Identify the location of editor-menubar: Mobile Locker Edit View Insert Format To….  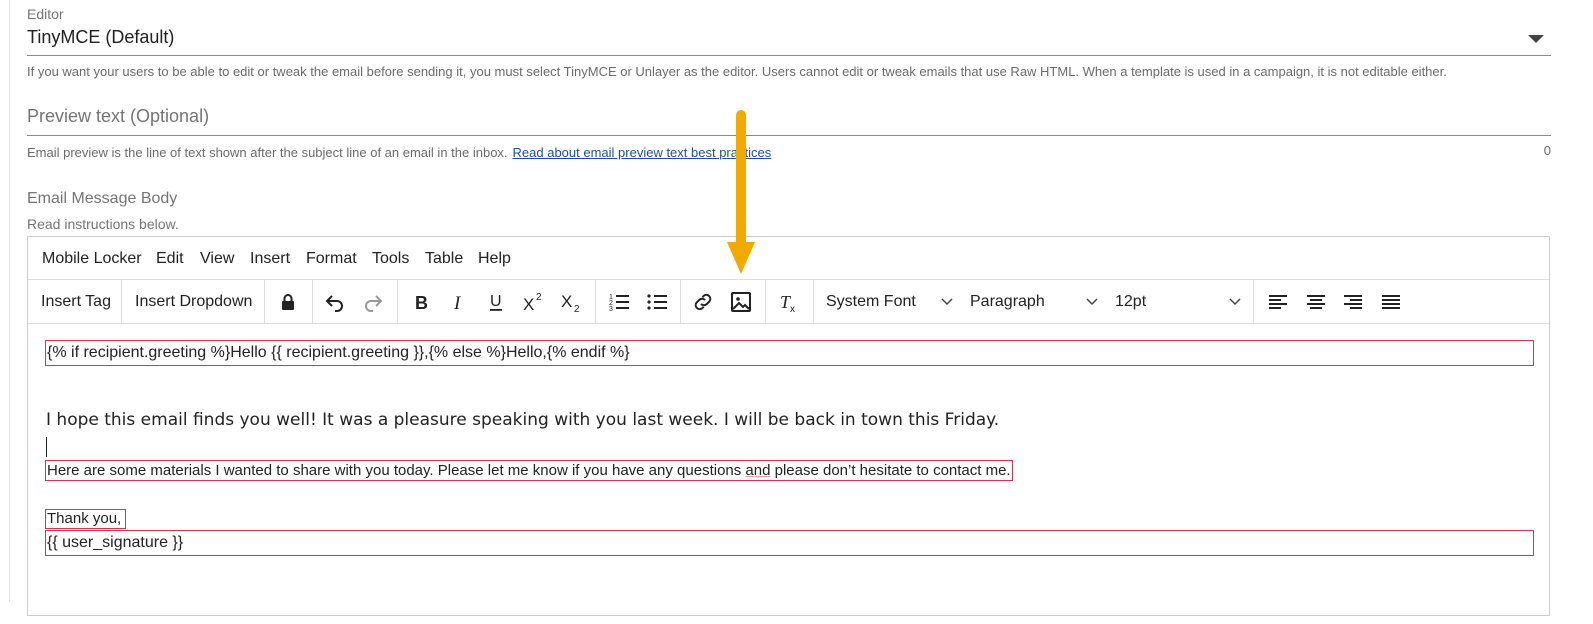
(788, 258).